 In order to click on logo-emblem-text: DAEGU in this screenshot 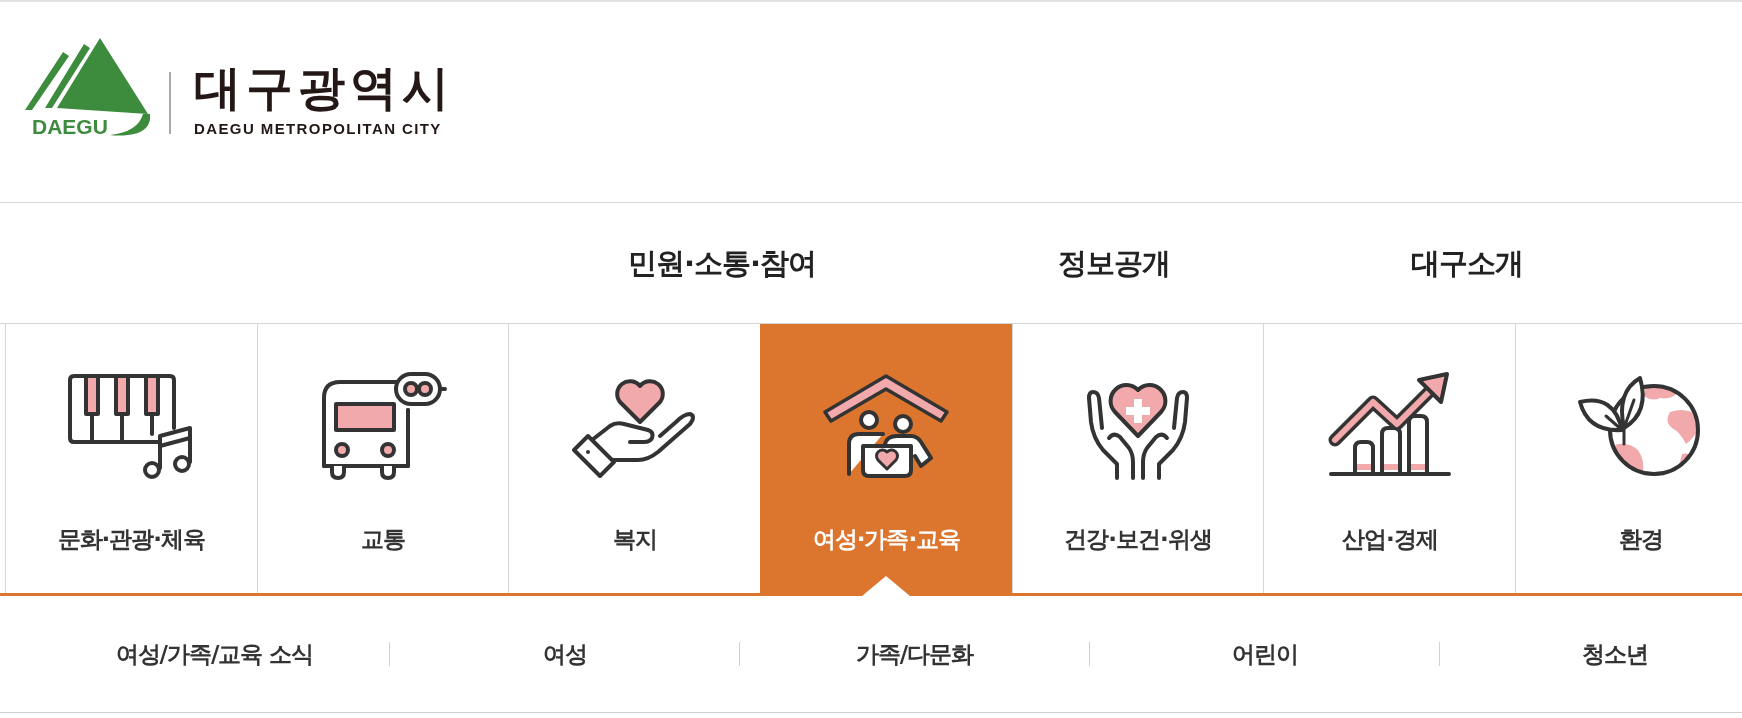, I will do `click(70, 127)`.